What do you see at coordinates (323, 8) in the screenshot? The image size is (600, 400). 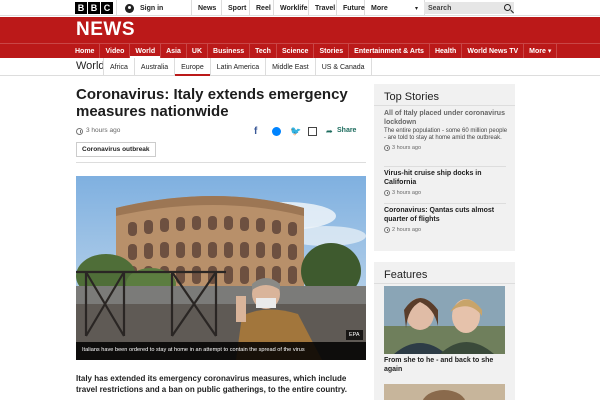 I see `global-nav-travel: Travel` at bounding box center [323, 8].